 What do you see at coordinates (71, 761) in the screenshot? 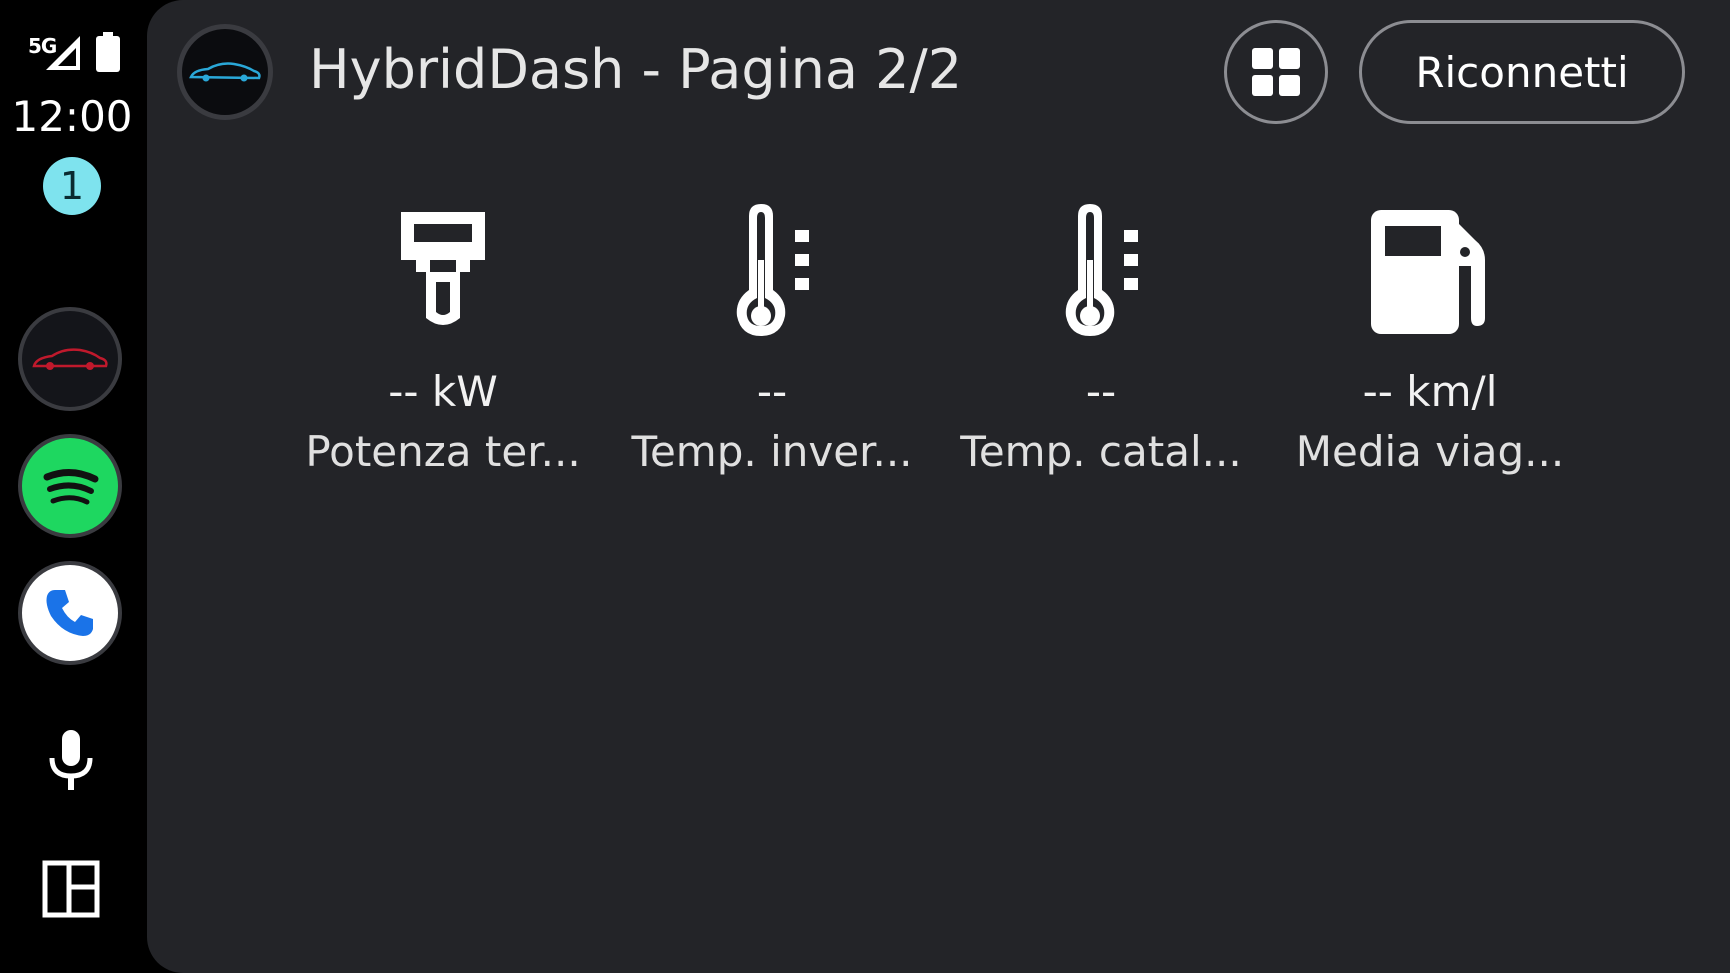
I see `mic-icon` at bounding box center [71, 761].